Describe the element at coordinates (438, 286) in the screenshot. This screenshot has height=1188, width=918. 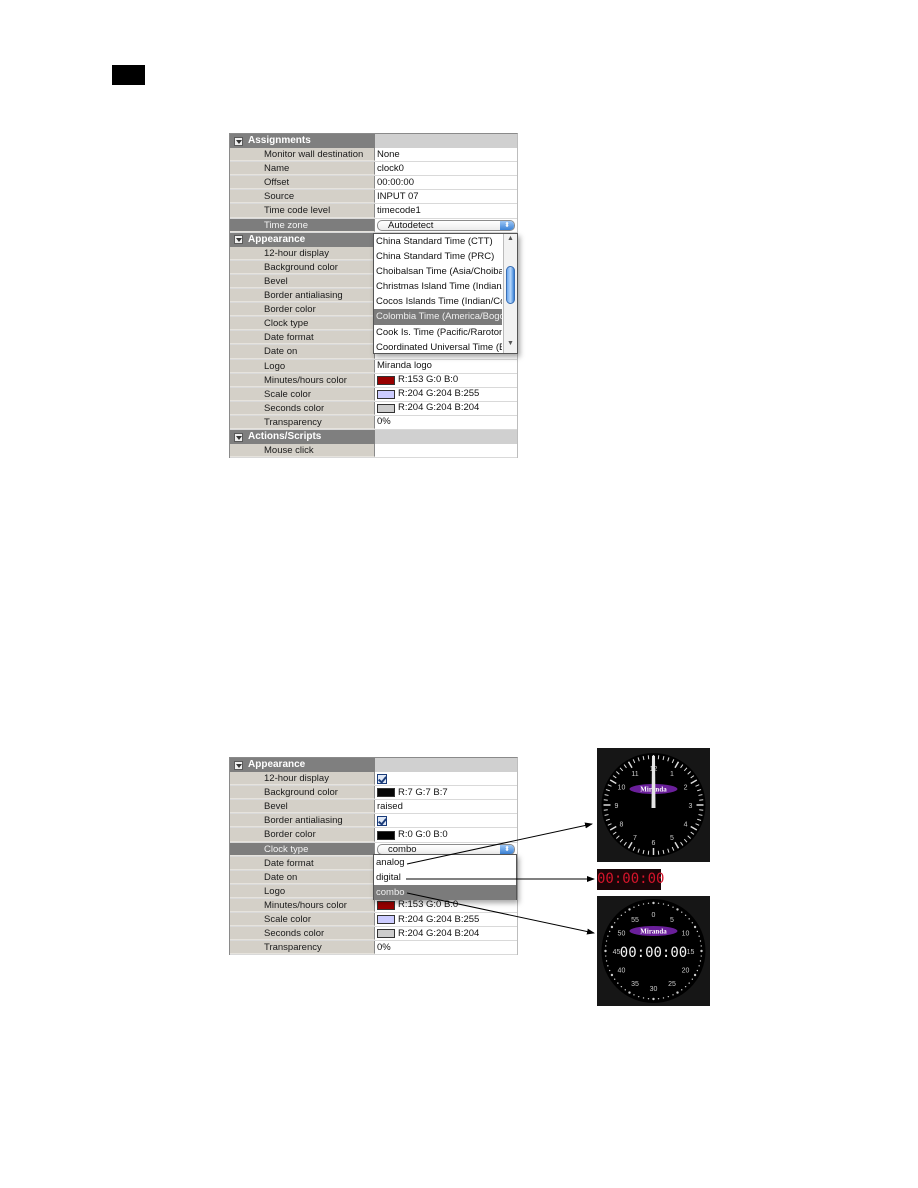
I see `timezone-option: Christmas Island Time (Indian/Christmas)` at that location.